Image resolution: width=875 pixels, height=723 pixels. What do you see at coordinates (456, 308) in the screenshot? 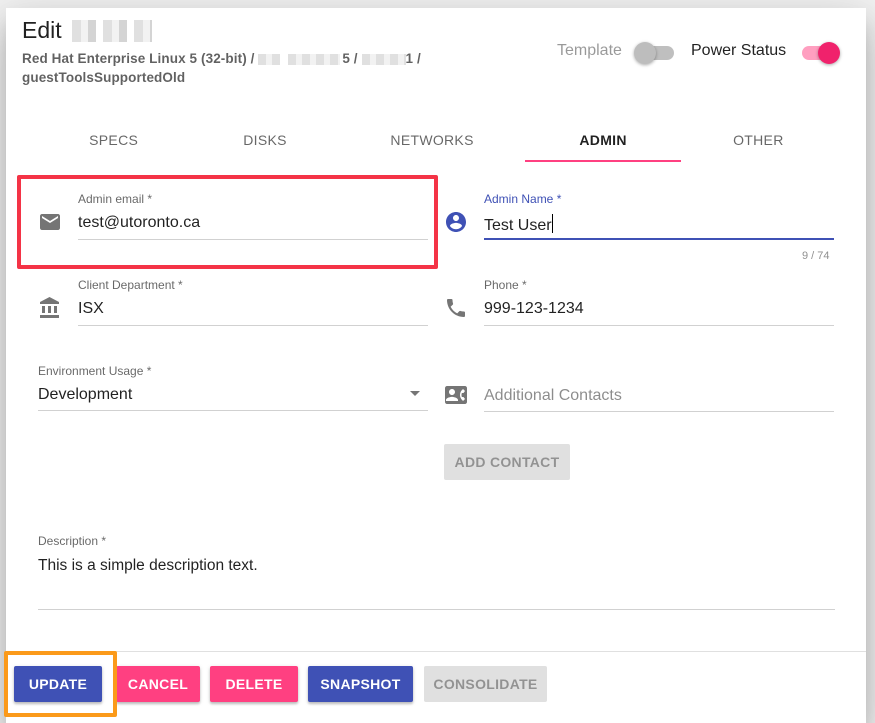
I see `phone-icon` at bounding box center [456, 308].